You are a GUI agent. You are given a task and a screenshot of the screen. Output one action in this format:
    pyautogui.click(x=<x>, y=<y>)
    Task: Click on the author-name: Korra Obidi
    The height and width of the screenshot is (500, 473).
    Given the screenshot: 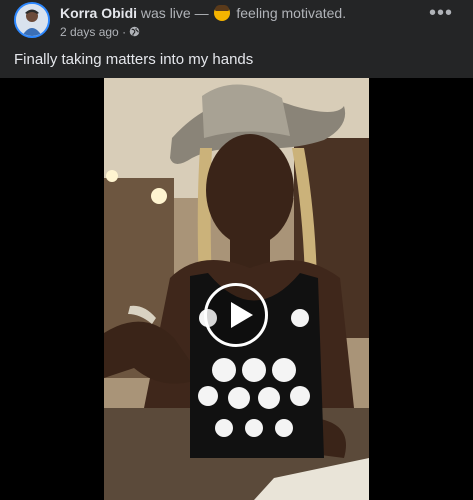 What is the action you would take?
    pyautogui.click(x=98, y=13)
    